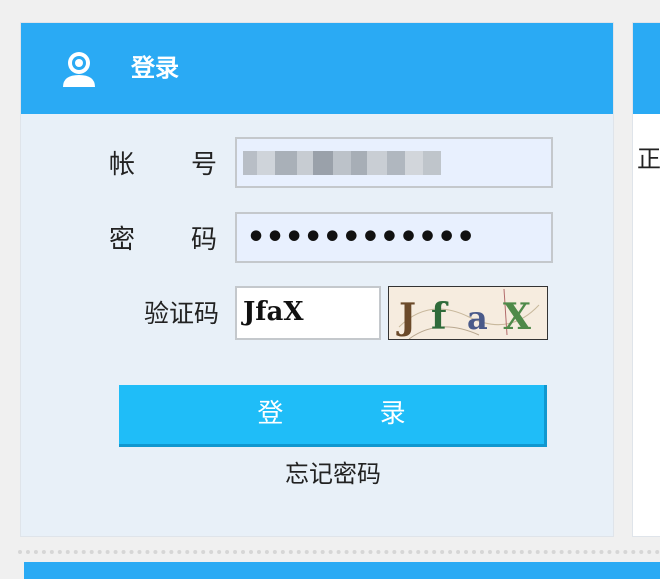 The width and height of the screenshot is (660, 579). I want to click on captcha-input: JfaX, so click(308, 313).